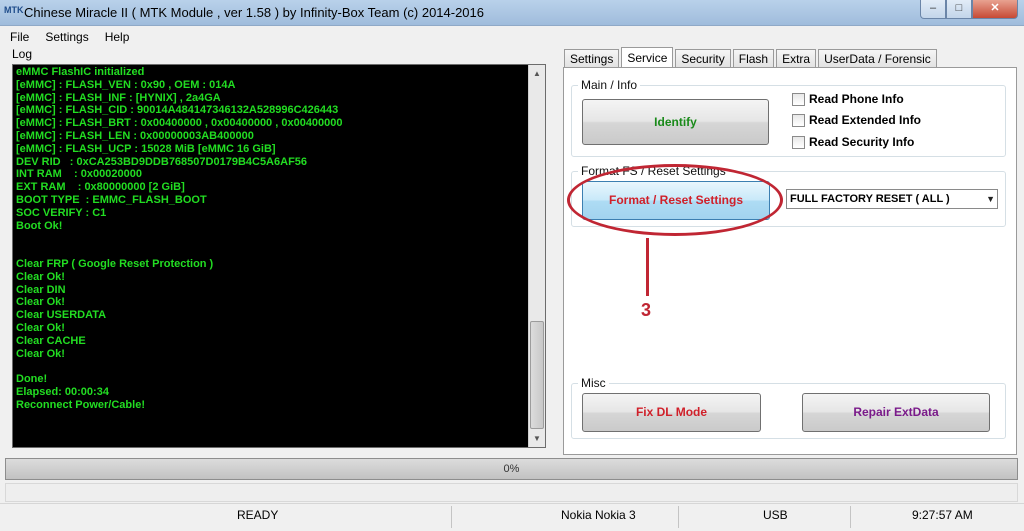  I want to click on log-line: [eMMC] : FLASH_INF : [HYNIX] , 2a4GA, so click(118, 97).